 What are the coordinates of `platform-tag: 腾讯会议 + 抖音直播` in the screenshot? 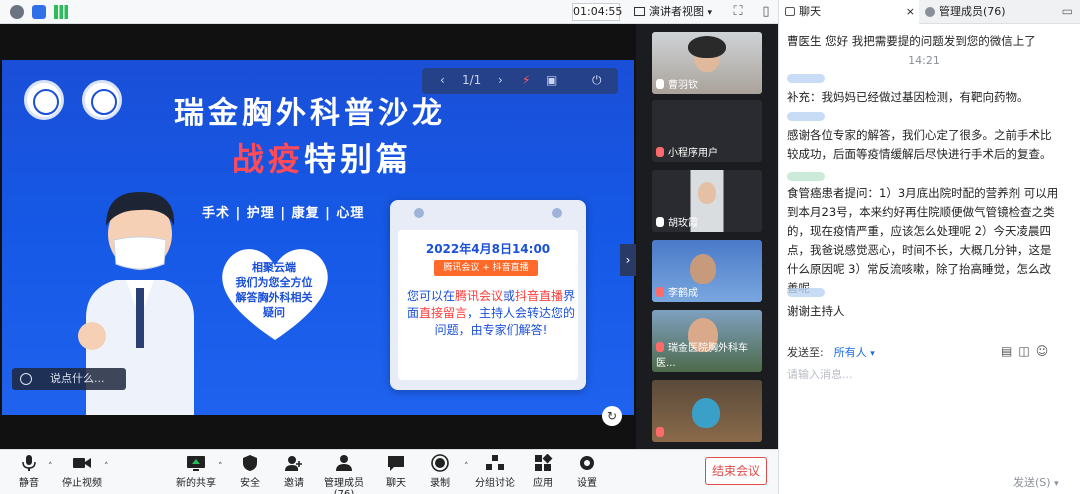 It's located at (486, 268).